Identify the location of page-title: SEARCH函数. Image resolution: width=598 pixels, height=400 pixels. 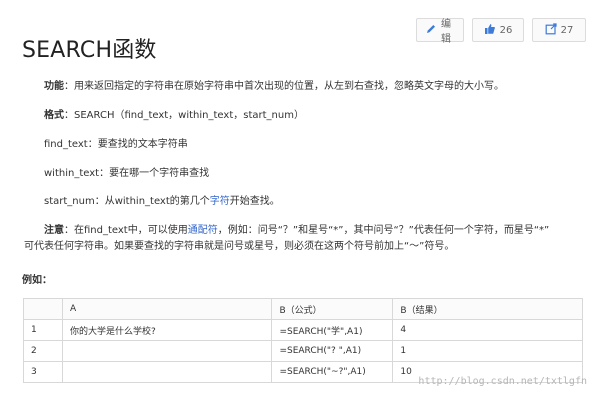
(89, 50).